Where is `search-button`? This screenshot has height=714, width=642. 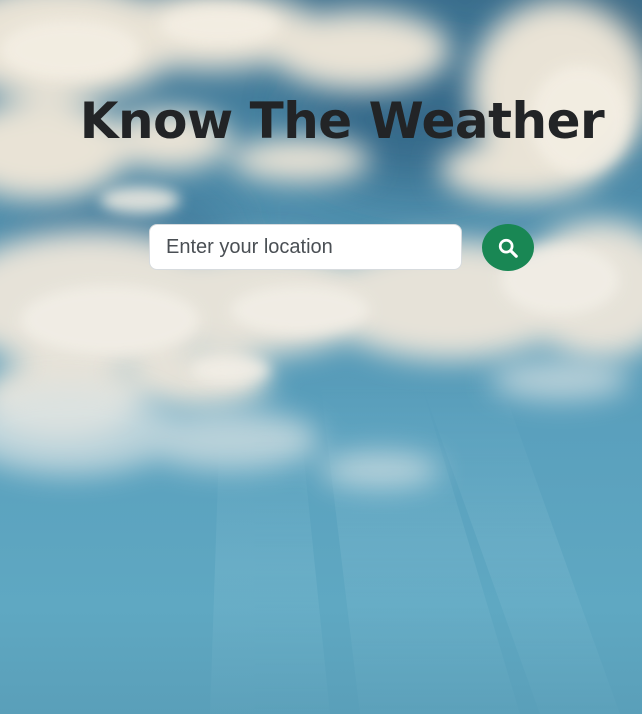
search-button is located at coordinates (508, 247).